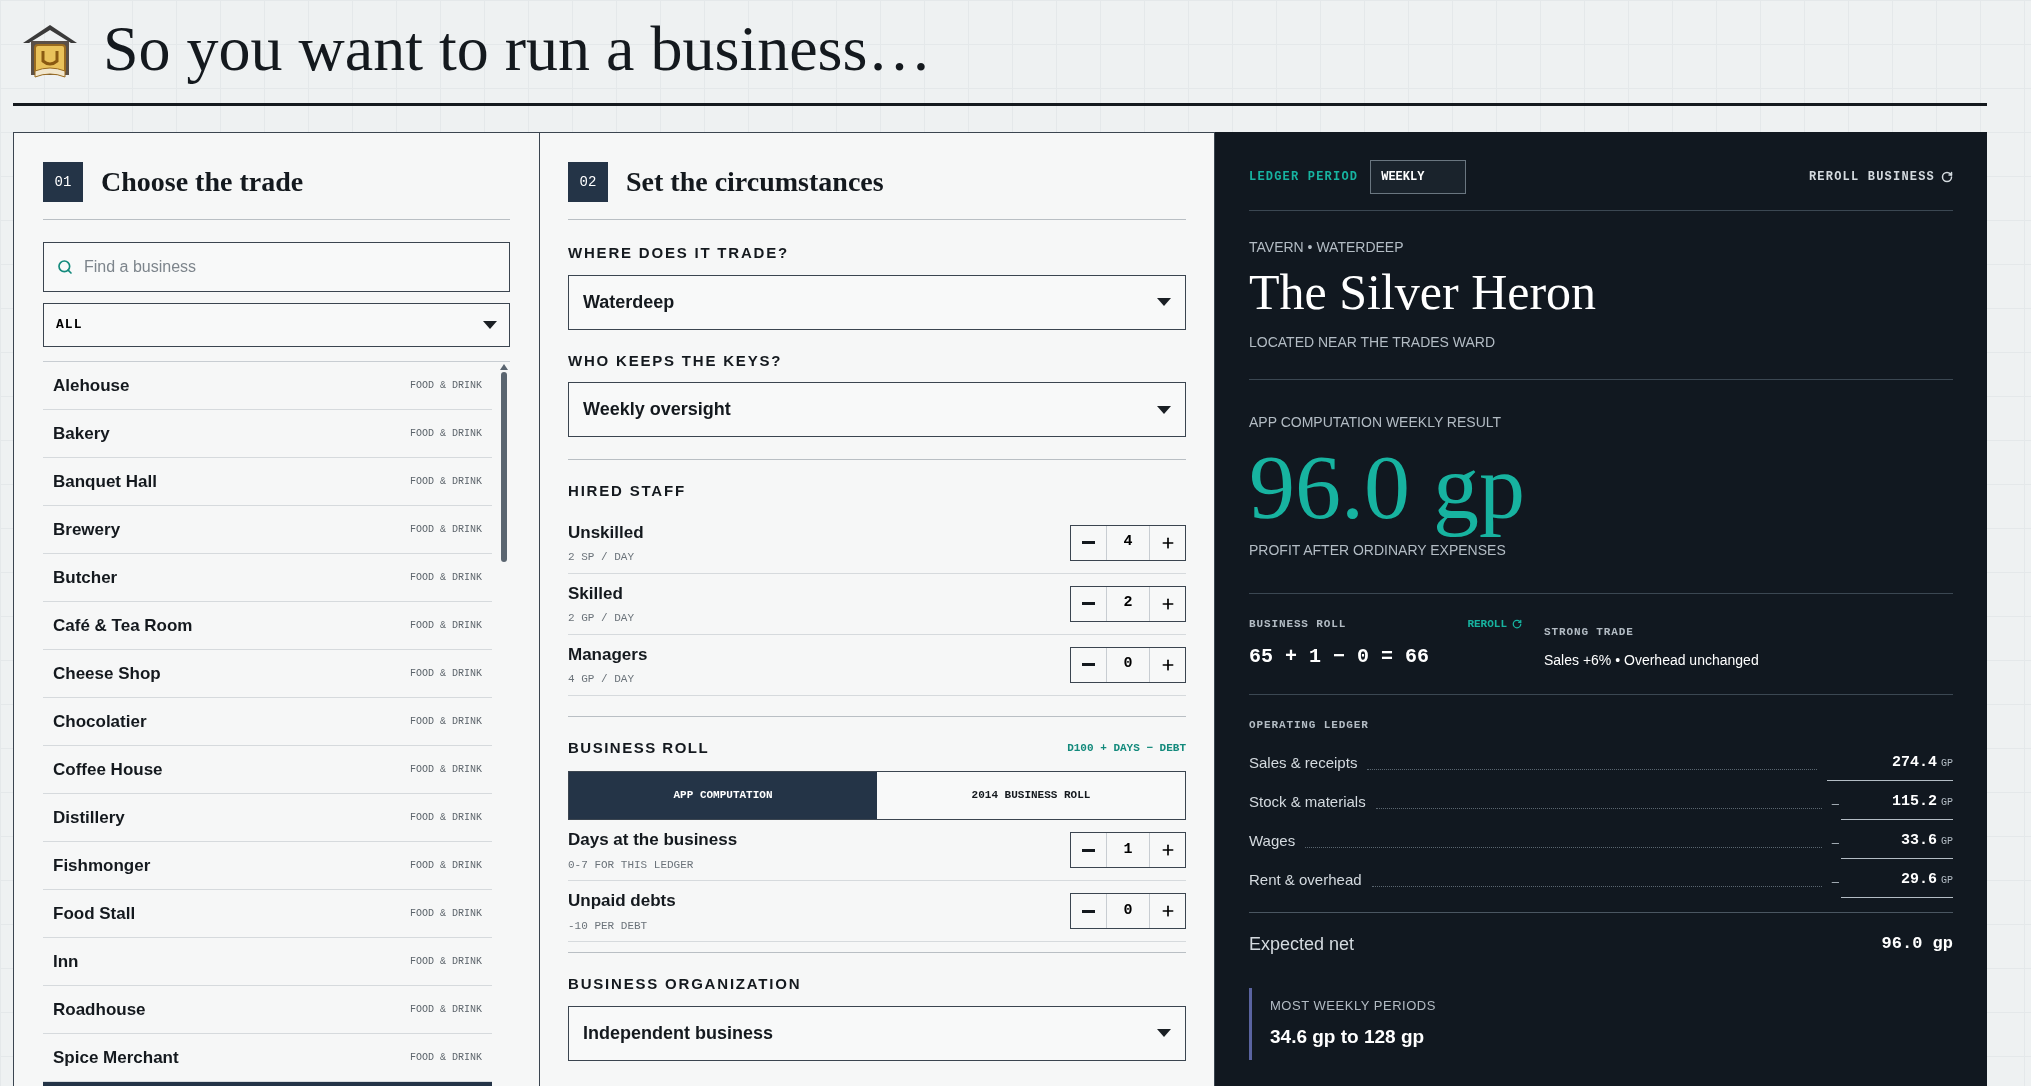 The image size is (2031, 1086). I want to click on net-value: 96.0 gp, so click(1917, 944).